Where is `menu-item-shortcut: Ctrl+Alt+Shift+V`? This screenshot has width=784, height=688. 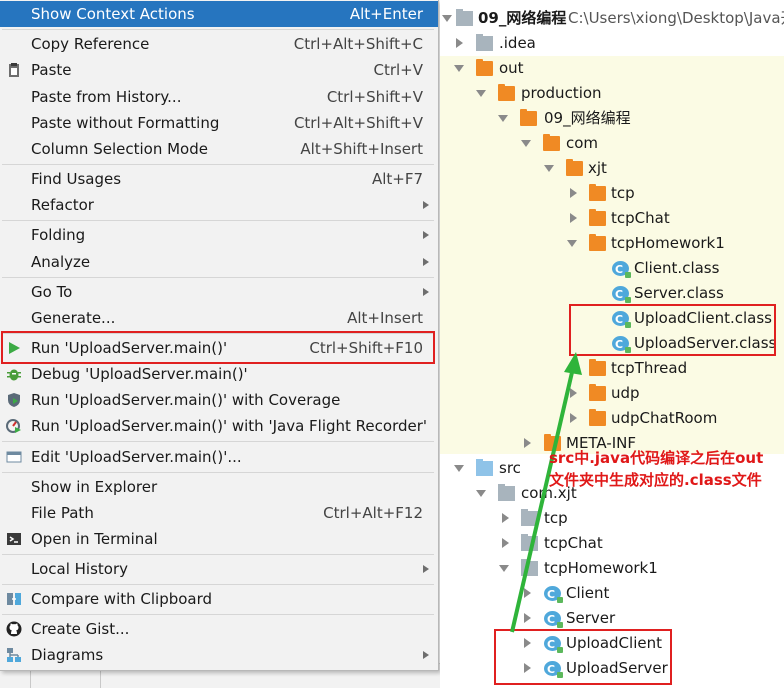
menu-item-shortcut: Ctrl+Alt+Shift+V is located at coordinates (358, 123).